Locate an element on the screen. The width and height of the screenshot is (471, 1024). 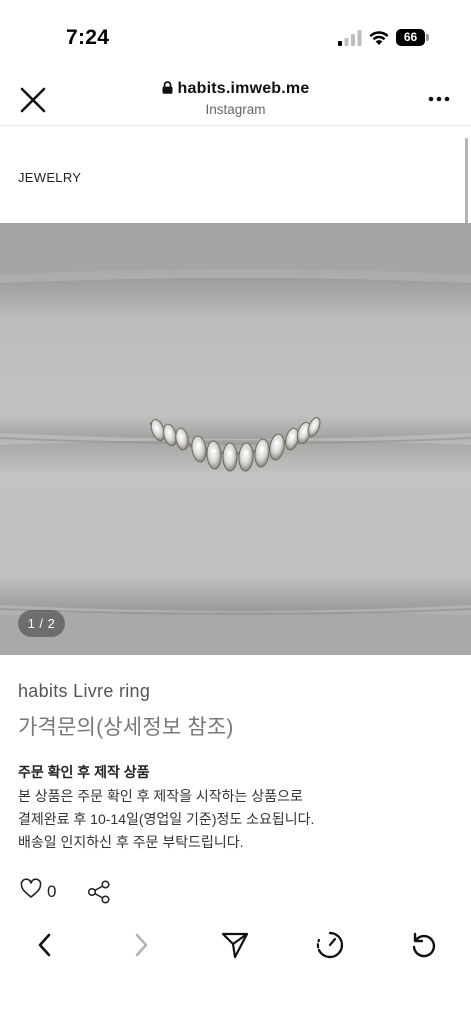
notice-line: 결제완료 후 10-14일(영업일 기준)정도 소요됩니다. is located at coordinates (166, 819).